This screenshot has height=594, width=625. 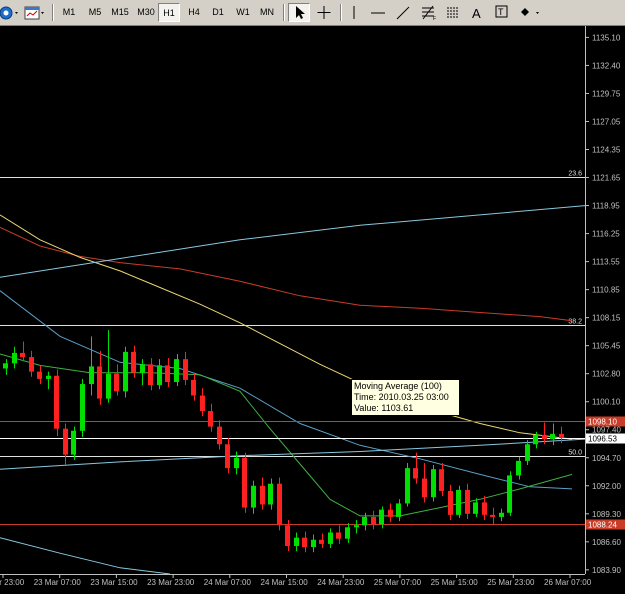 I want to click on price-tick-label: 1089.30, so click(x=606, y=514).